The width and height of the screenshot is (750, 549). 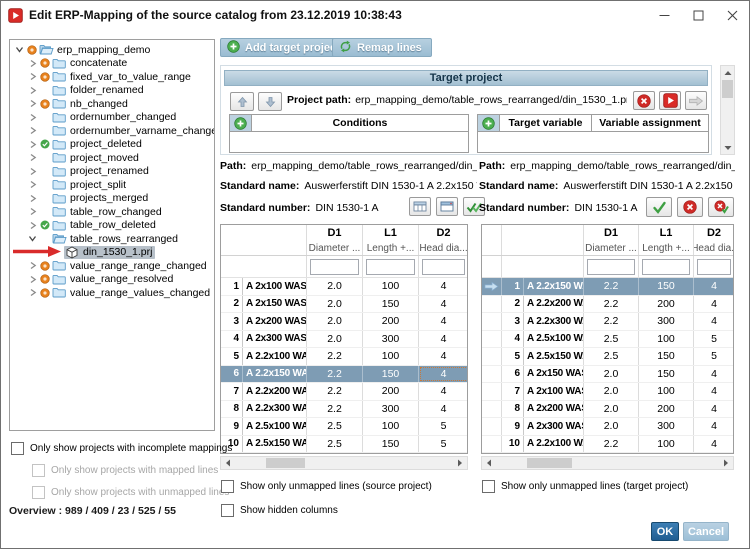 What do you see at coordinates (607, 427) in the screenshot?
I see `table-row: 9A 2x300 WAS 2.0 300 4` at bounding box center [607, 427].